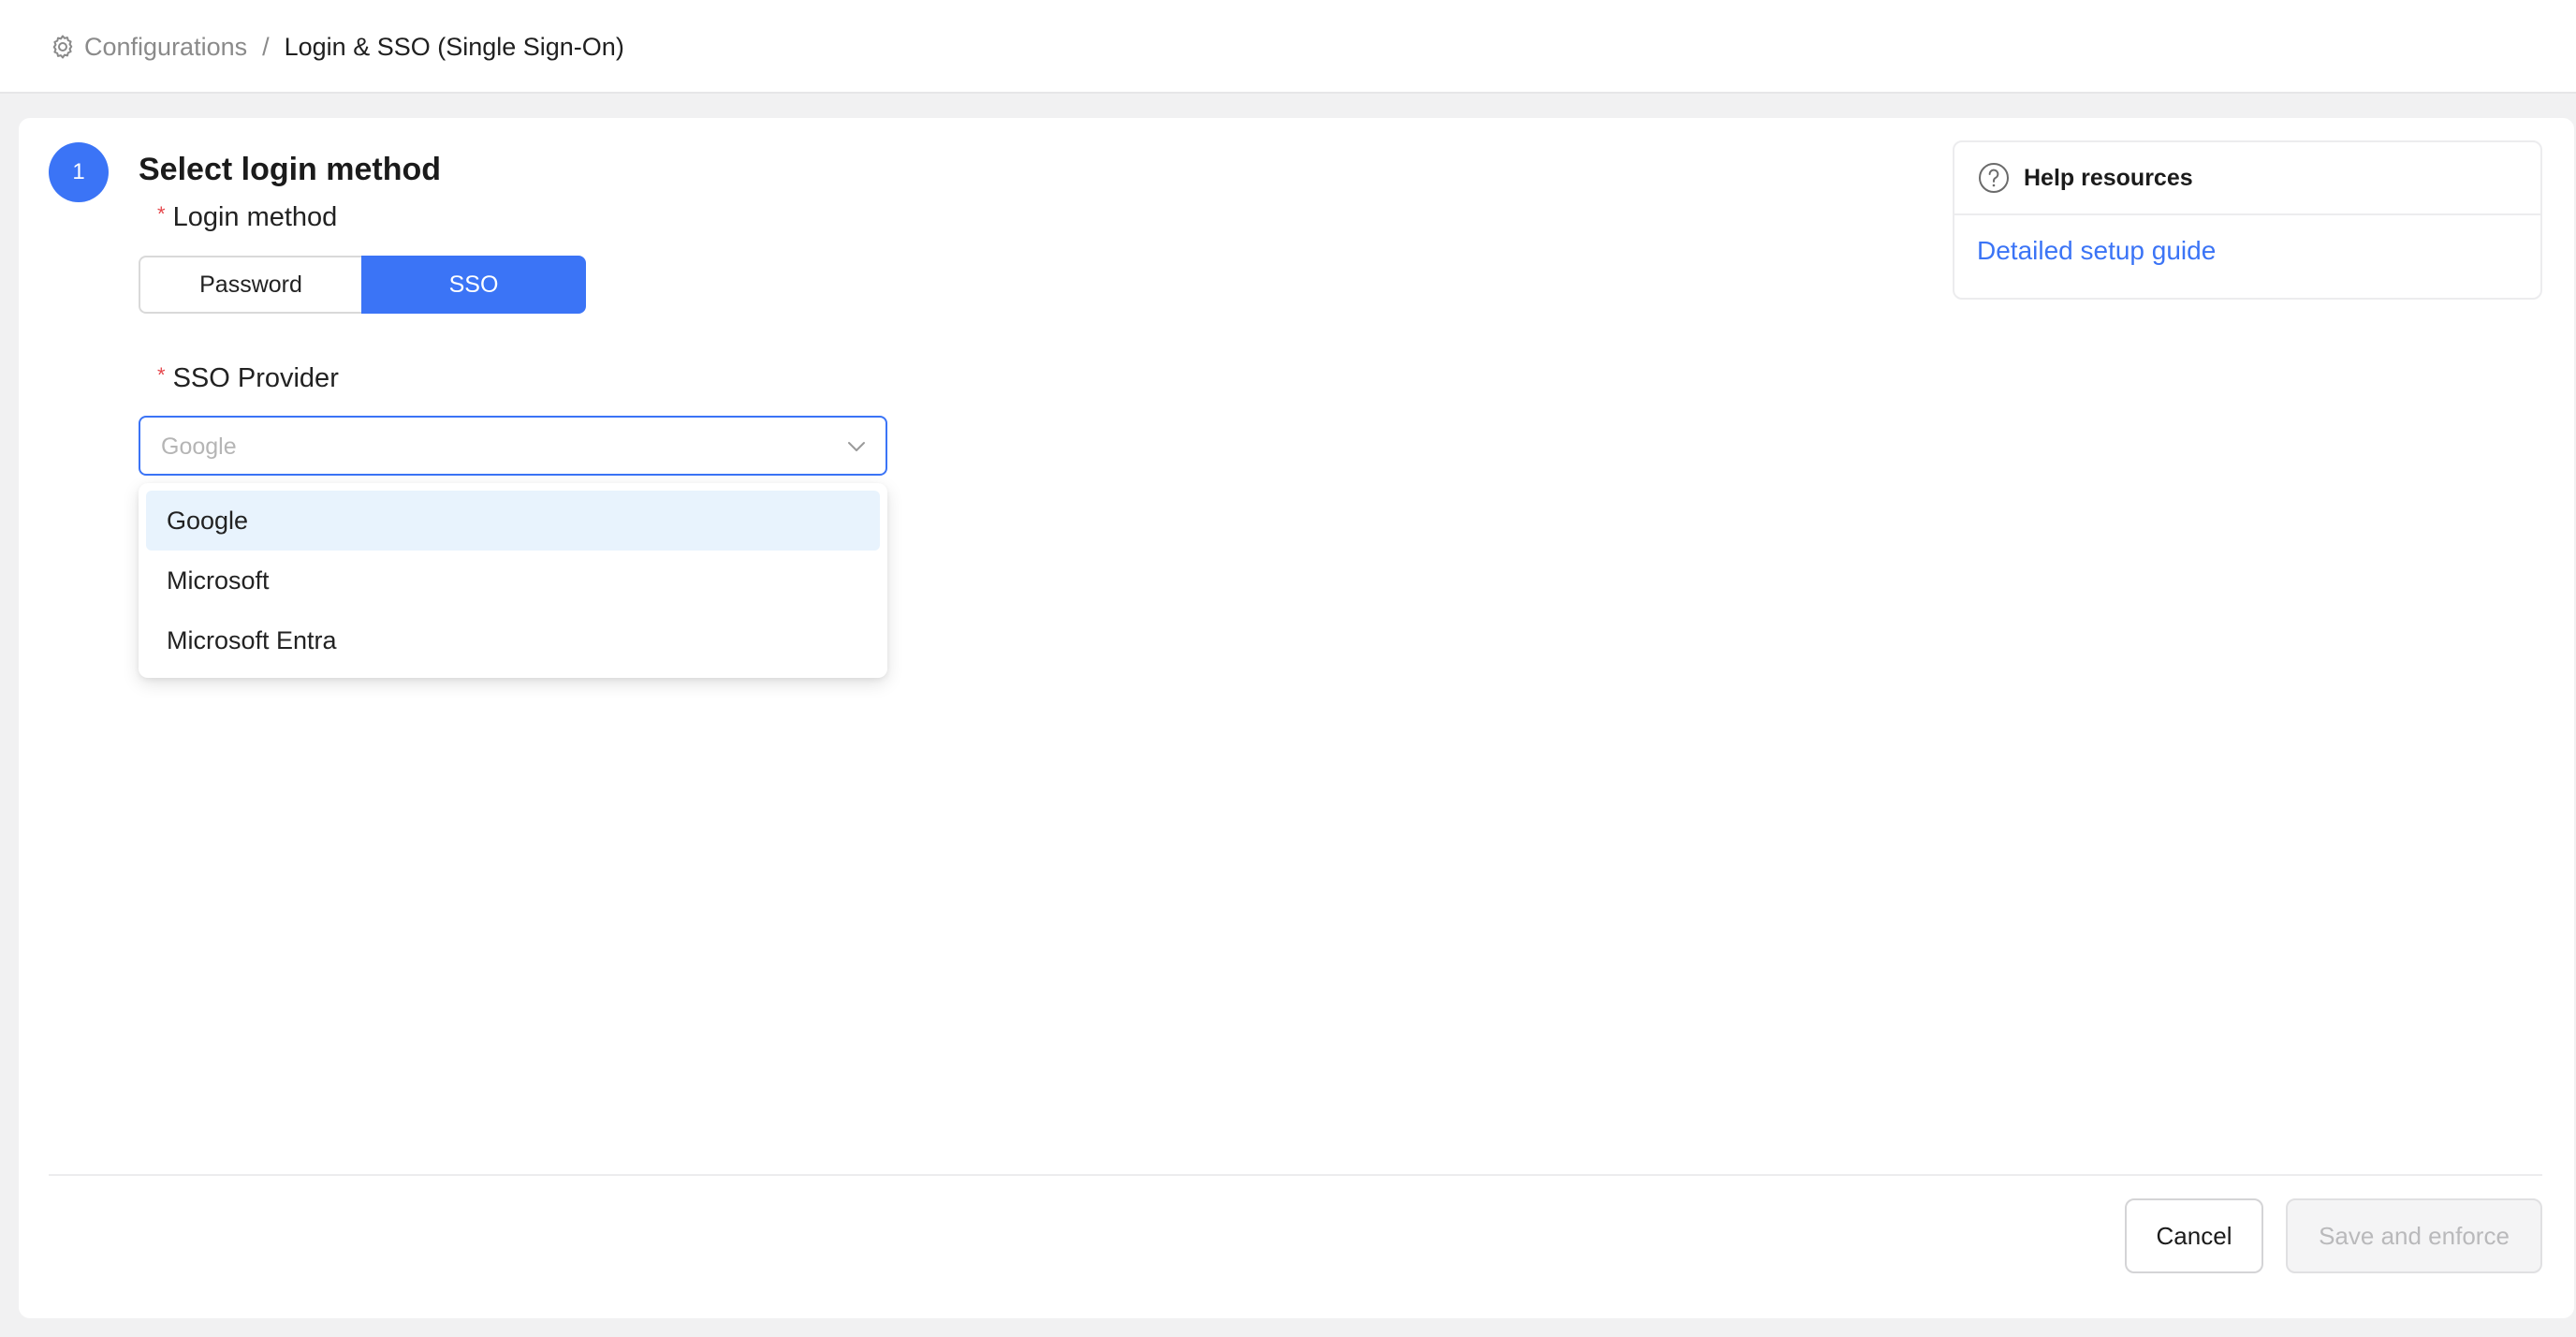 The image size is (2576, 1337). What do you see at coordinates (513, 521) in the screenshot?
I see `dropdown-option-google: Google` at bounding box center [513, 521].